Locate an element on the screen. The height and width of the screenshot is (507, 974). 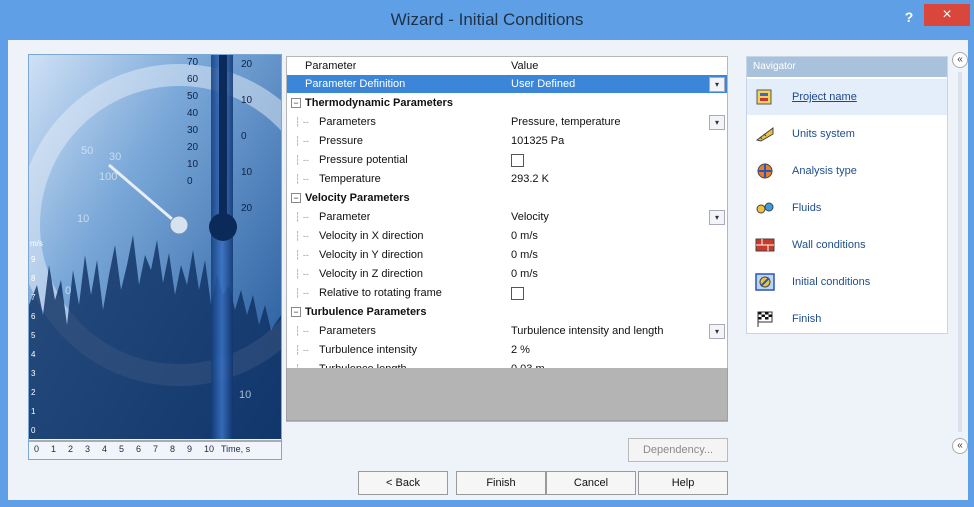
left-scale-tick: 40 is located at coordinates (193, 113).